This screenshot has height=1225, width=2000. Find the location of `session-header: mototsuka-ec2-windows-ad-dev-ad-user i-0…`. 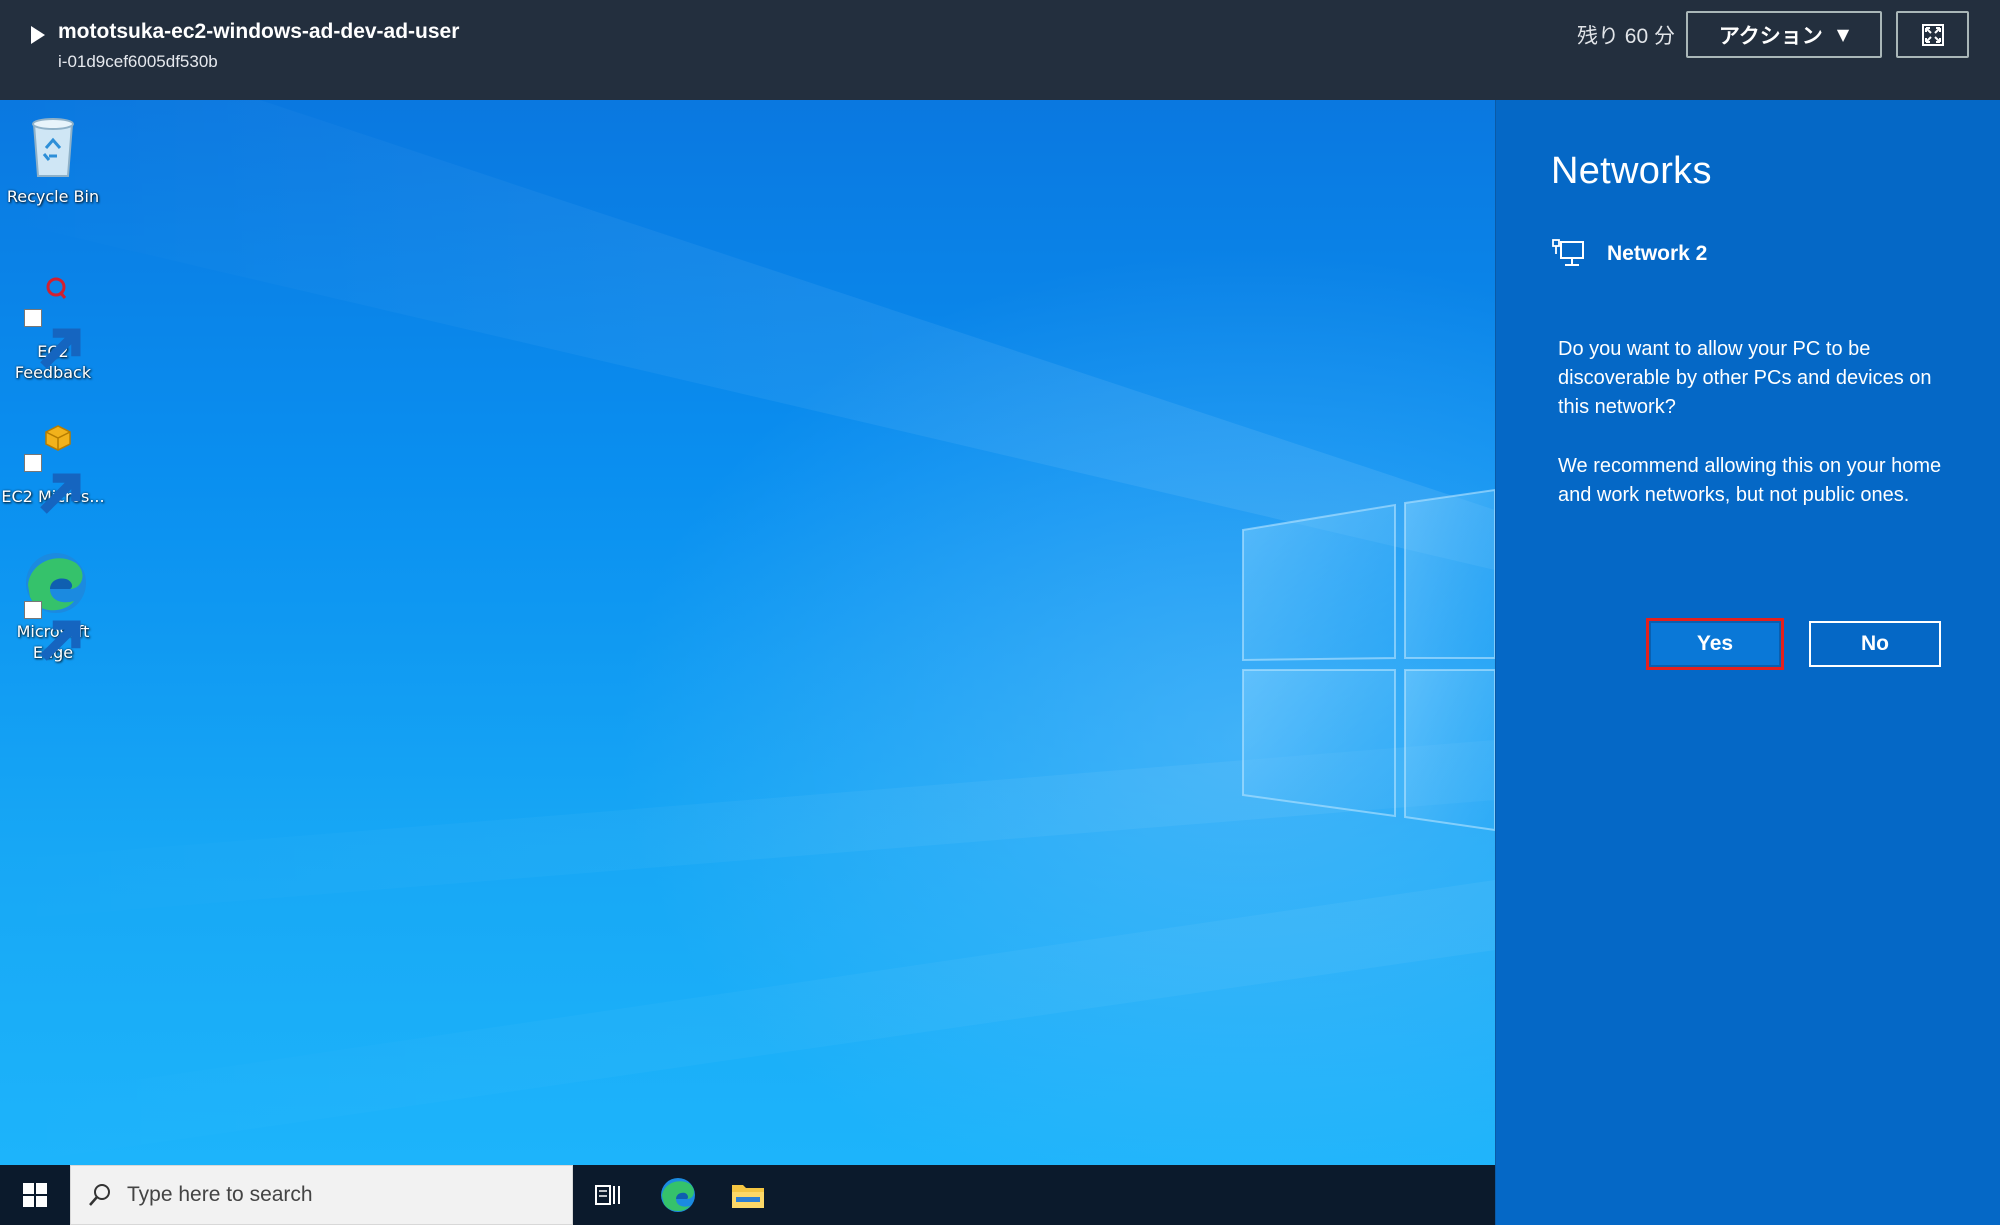

session-header: mototsuka-ec2-windows-ad-dev-ad-user i-0… is located at coordinates (1000, 50).